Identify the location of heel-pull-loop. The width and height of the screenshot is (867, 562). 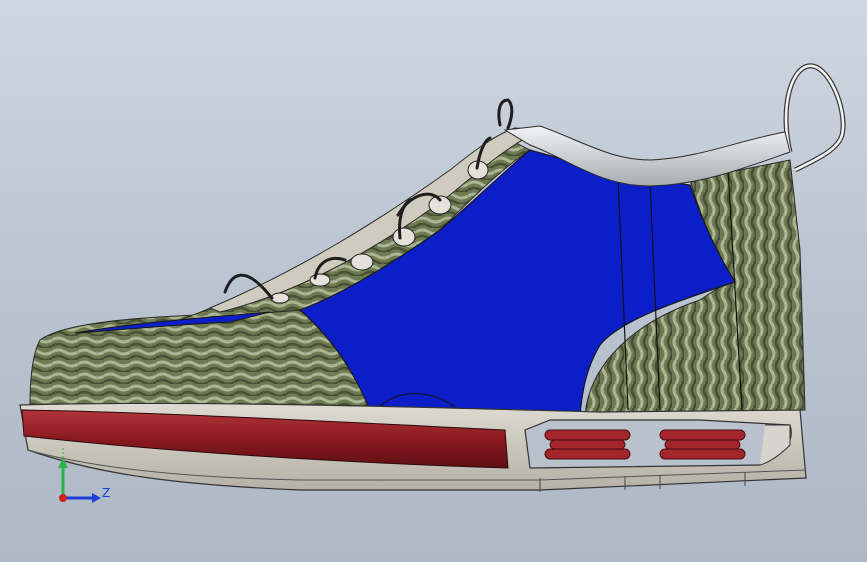
(814, 118).